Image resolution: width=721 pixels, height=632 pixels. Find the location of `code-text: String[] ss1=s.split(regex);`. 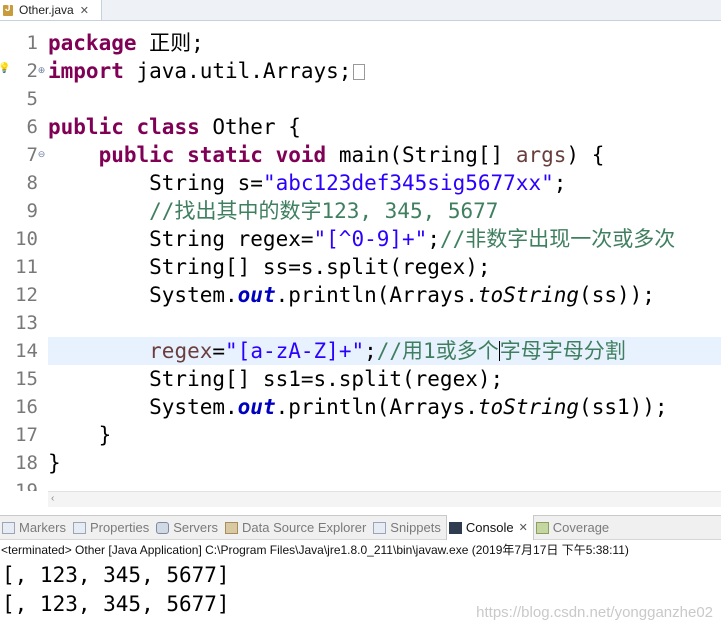

code-text: String[] ss1=s.split(regex); is located at coordinates (384, 379).